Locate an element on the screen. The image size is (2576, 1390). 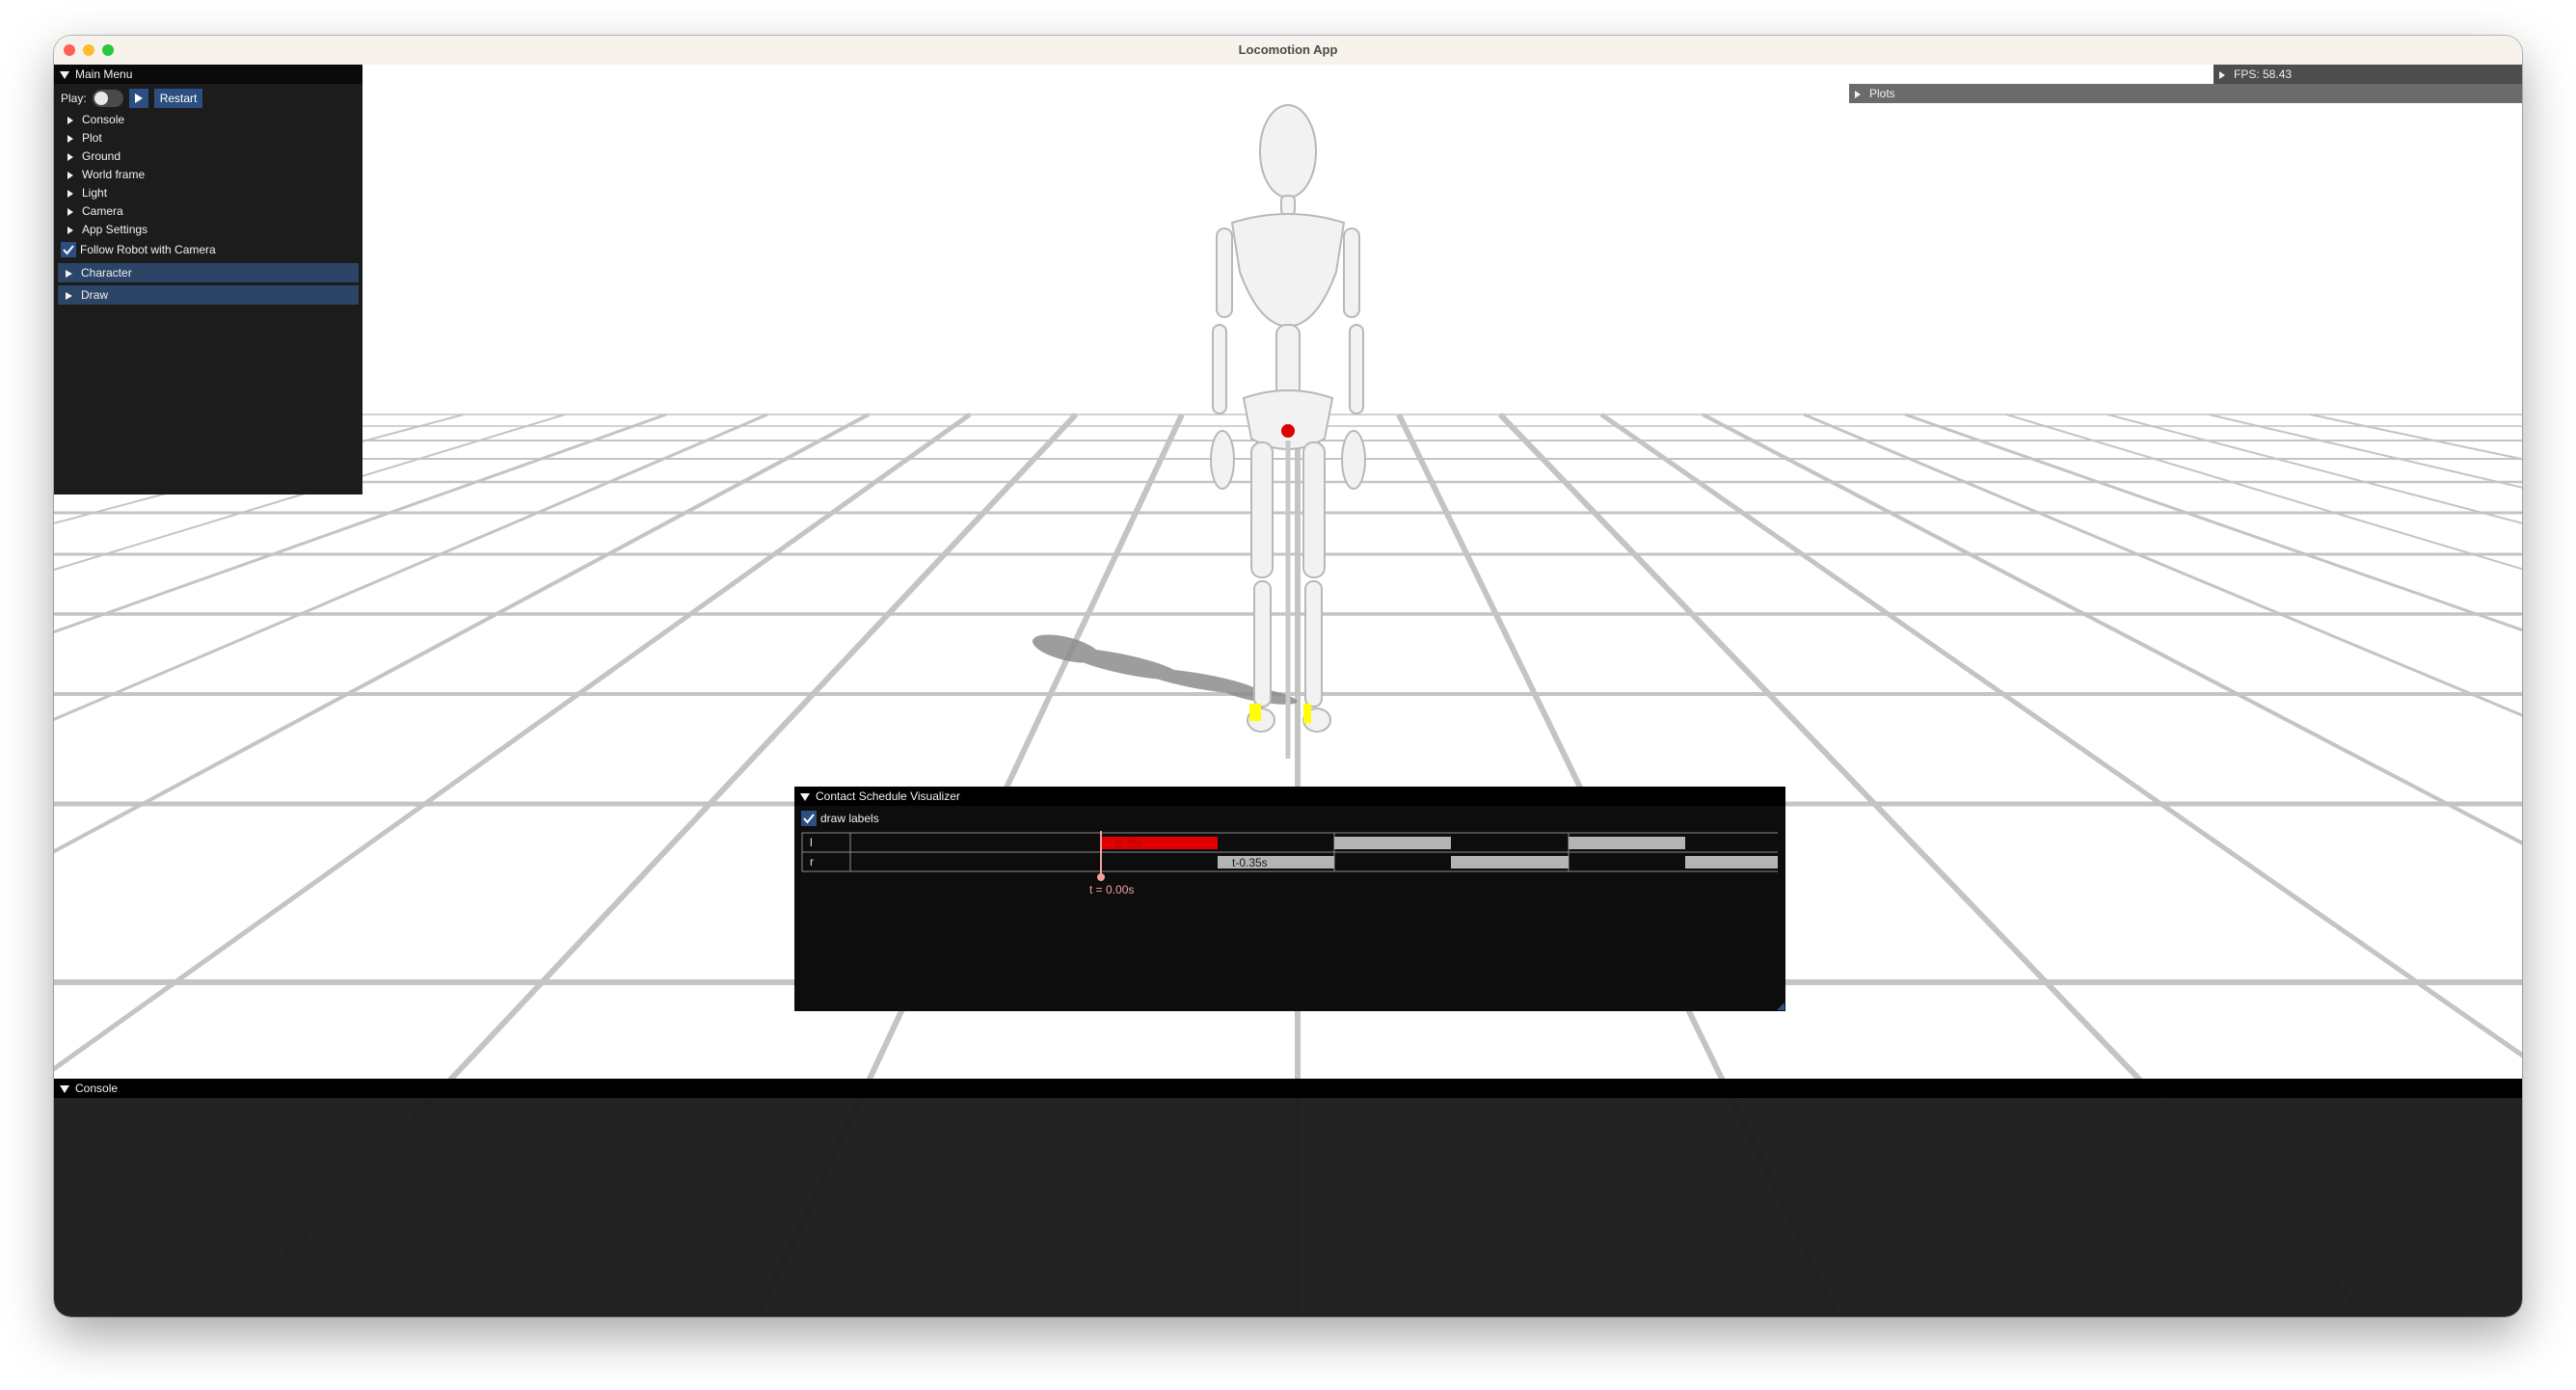
play-toggle is located at coordinates (108, 98).